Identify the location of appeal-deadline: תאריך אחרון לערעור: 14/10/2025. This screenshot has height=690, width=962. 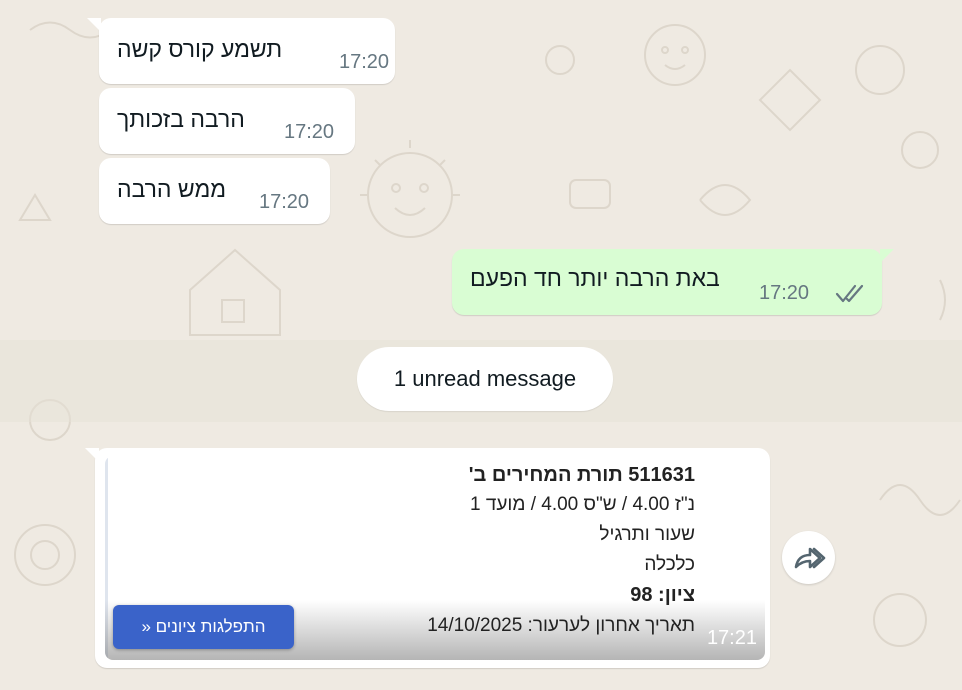
(561, 625).